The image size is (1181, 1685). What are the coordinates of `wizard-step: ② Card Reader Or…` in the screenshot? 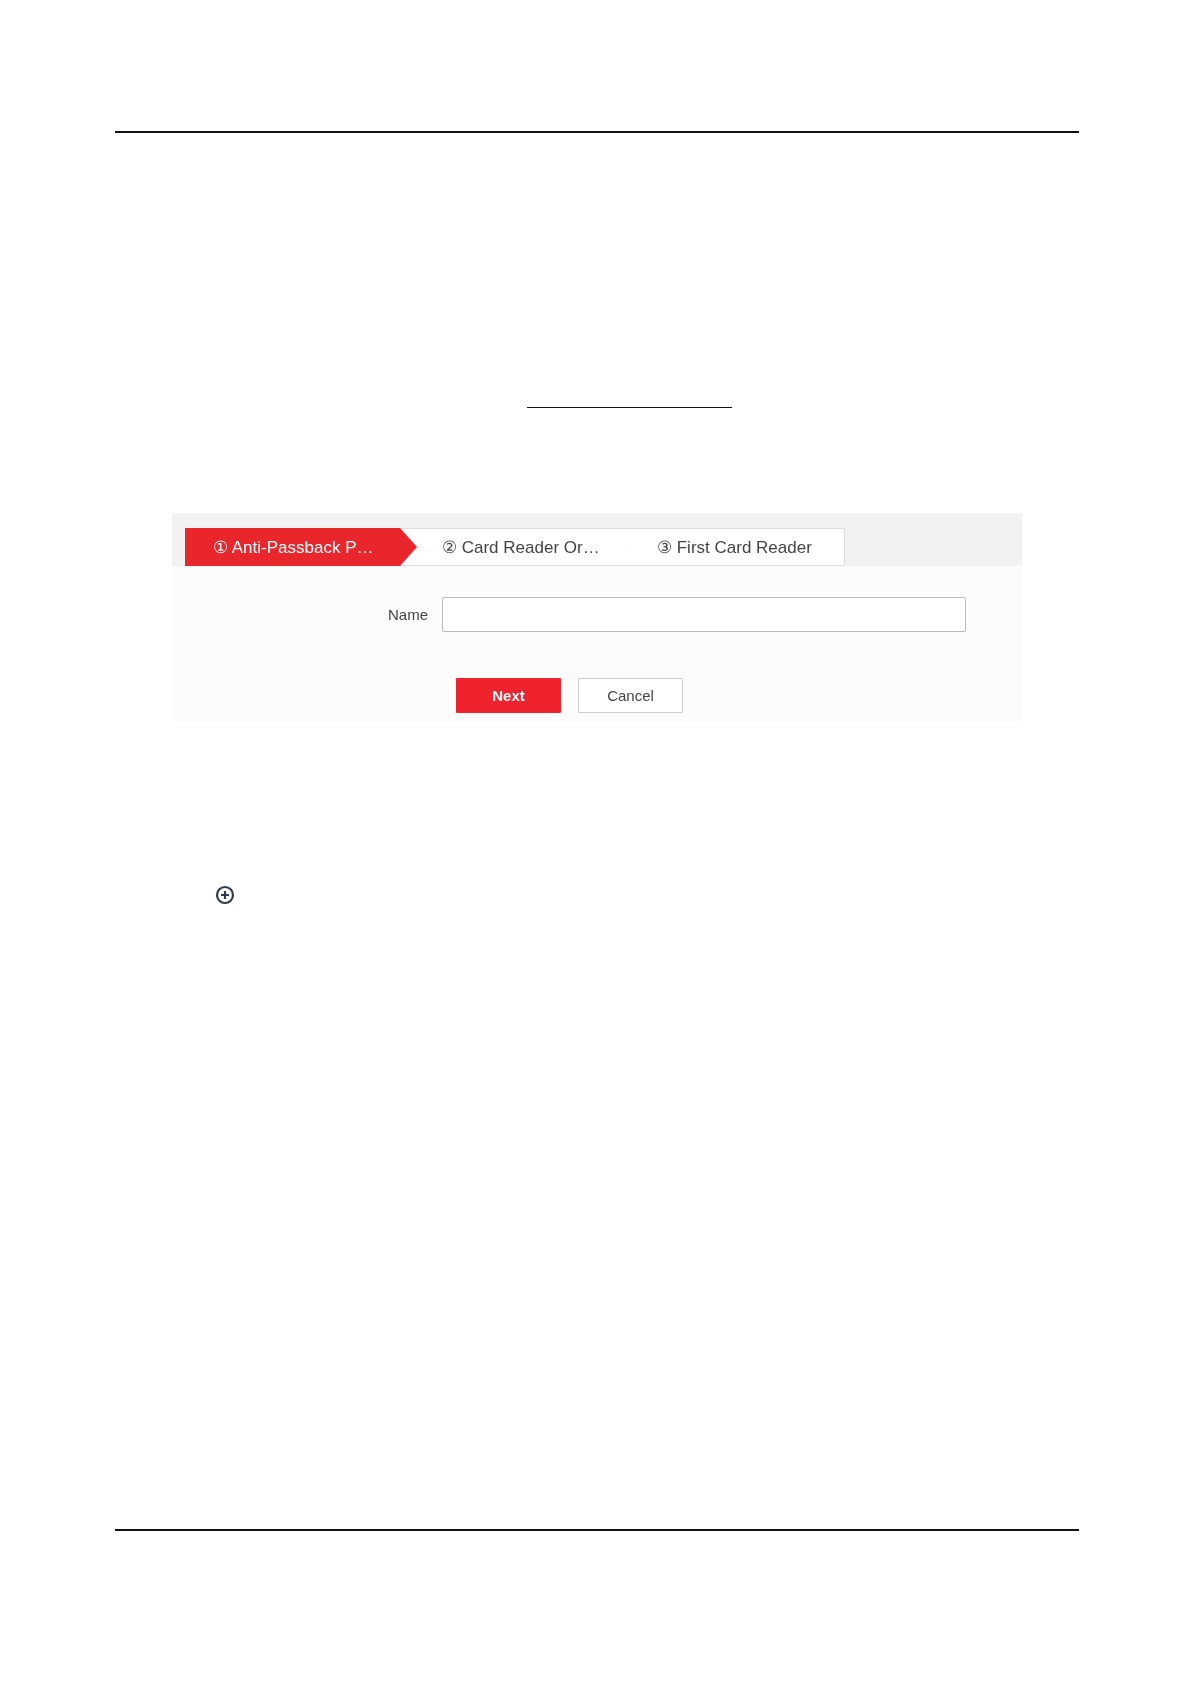 It's located at (516, 547).